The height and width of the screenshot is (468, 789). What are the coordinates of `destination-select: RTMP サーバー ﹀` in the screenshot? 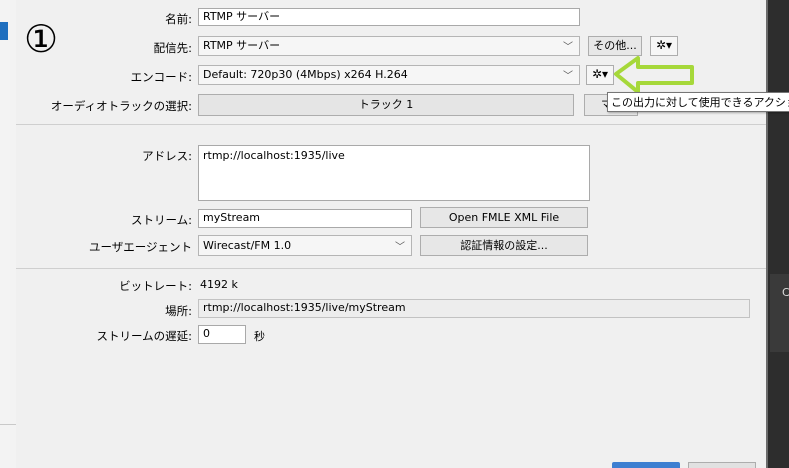 It's located at (389, 46).